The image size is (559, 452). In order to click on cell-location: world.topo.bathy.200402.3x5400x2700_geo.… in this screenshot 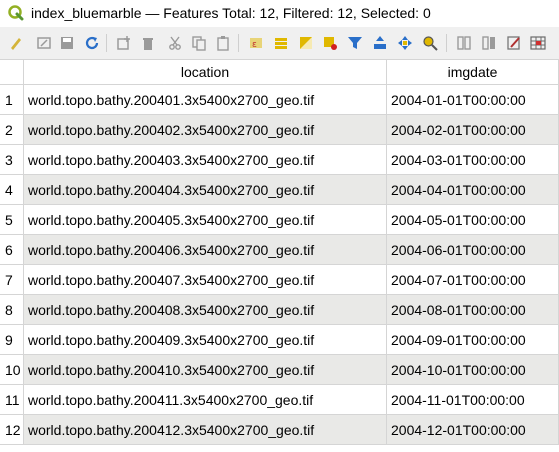, I will do `click(205, 130)`.